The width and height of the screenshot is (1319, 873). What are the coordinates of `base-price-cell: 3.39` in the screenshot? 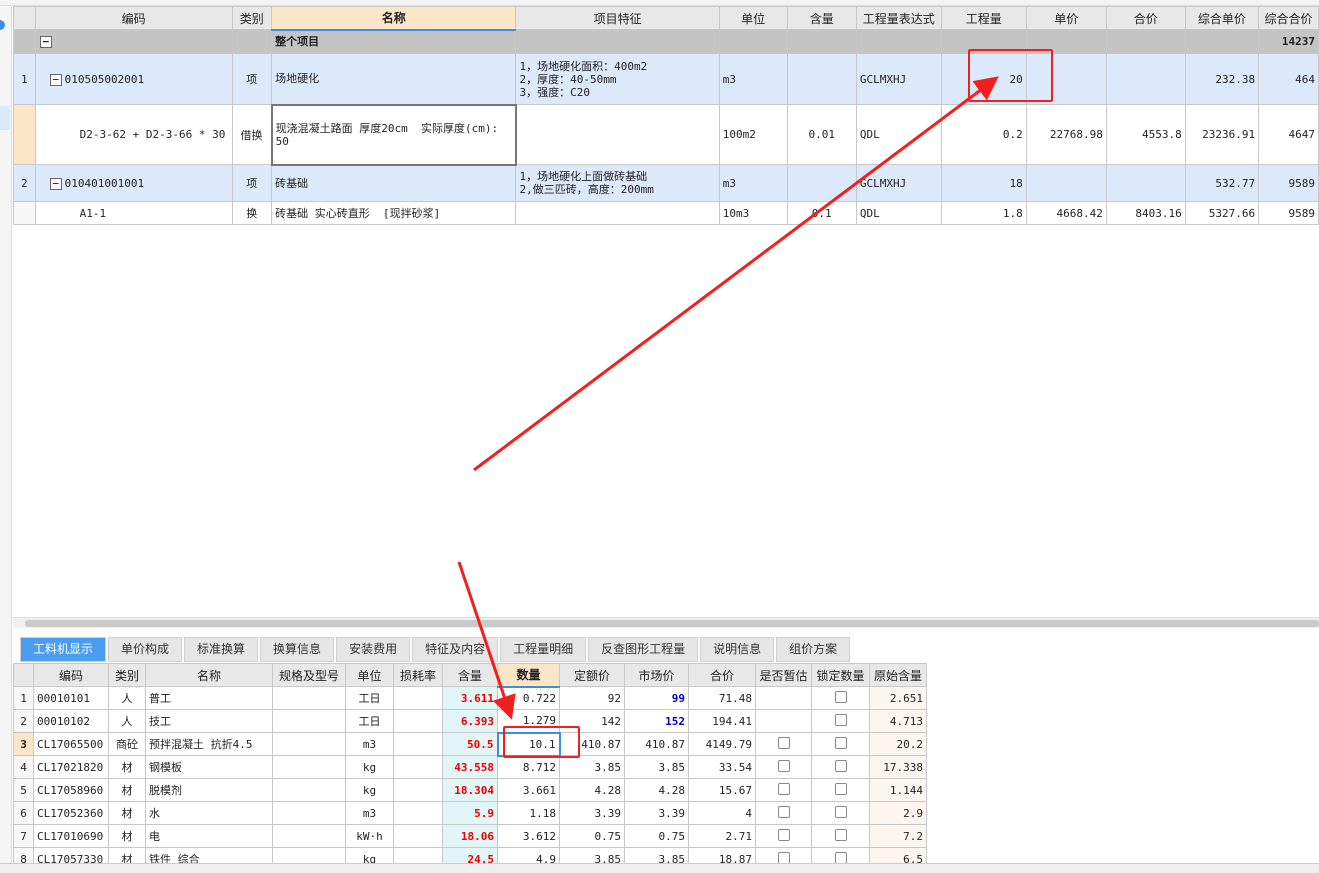 It's located at (592, 813).